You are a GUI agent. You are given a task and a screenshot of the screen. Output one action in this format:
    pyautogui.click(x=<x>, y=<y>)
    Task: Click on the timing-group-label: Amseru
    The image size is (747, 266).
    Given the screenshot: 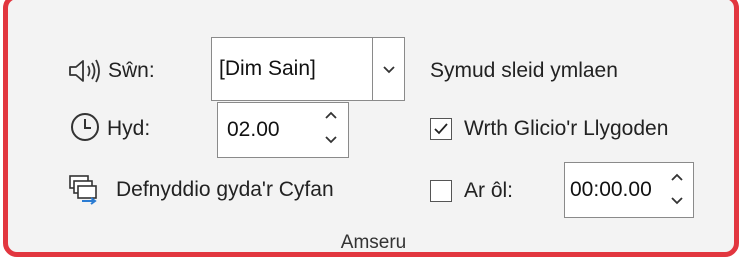 What is the action you would take?
    pyautogui.click(x=373, y=242)
    